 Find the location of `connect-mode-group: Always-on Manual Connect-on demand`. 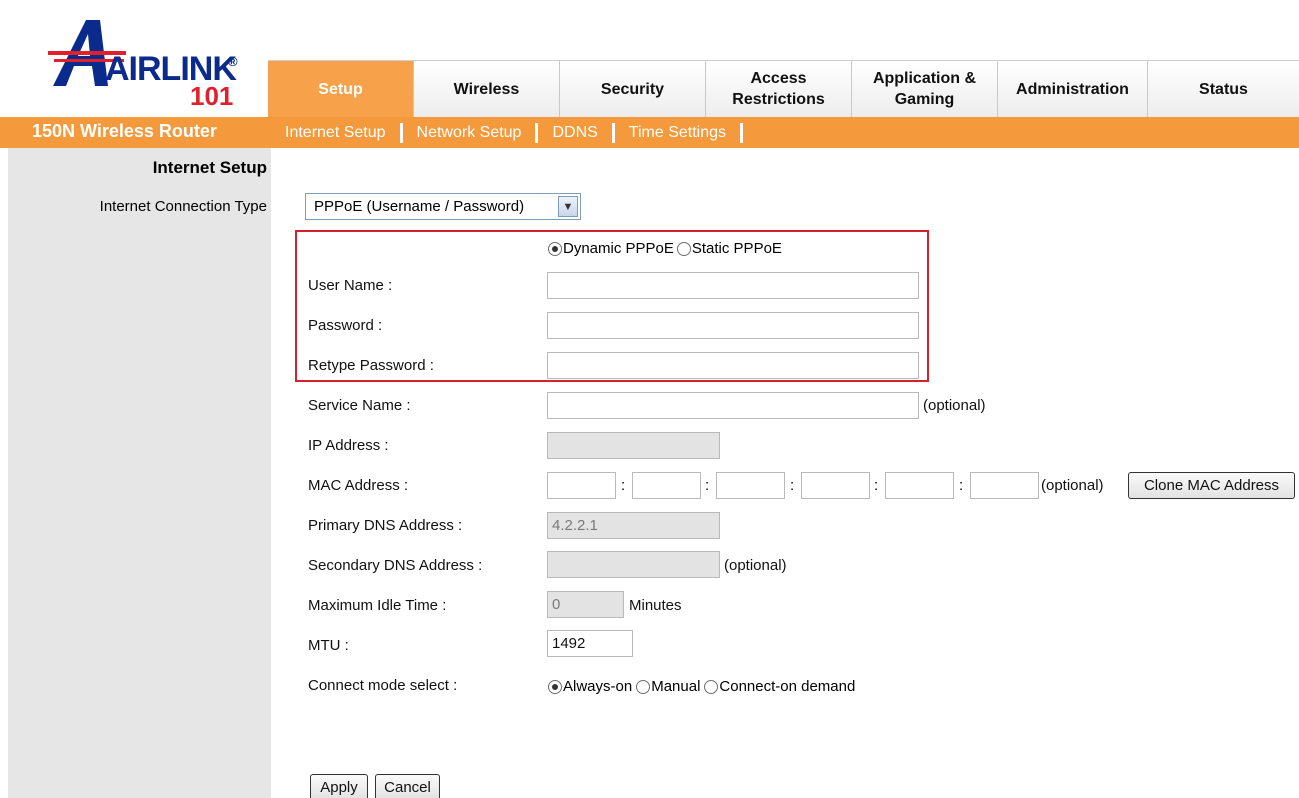

connect-mode-group: Always-on Manual Connect-on demand is located at coordinates (701, 686).